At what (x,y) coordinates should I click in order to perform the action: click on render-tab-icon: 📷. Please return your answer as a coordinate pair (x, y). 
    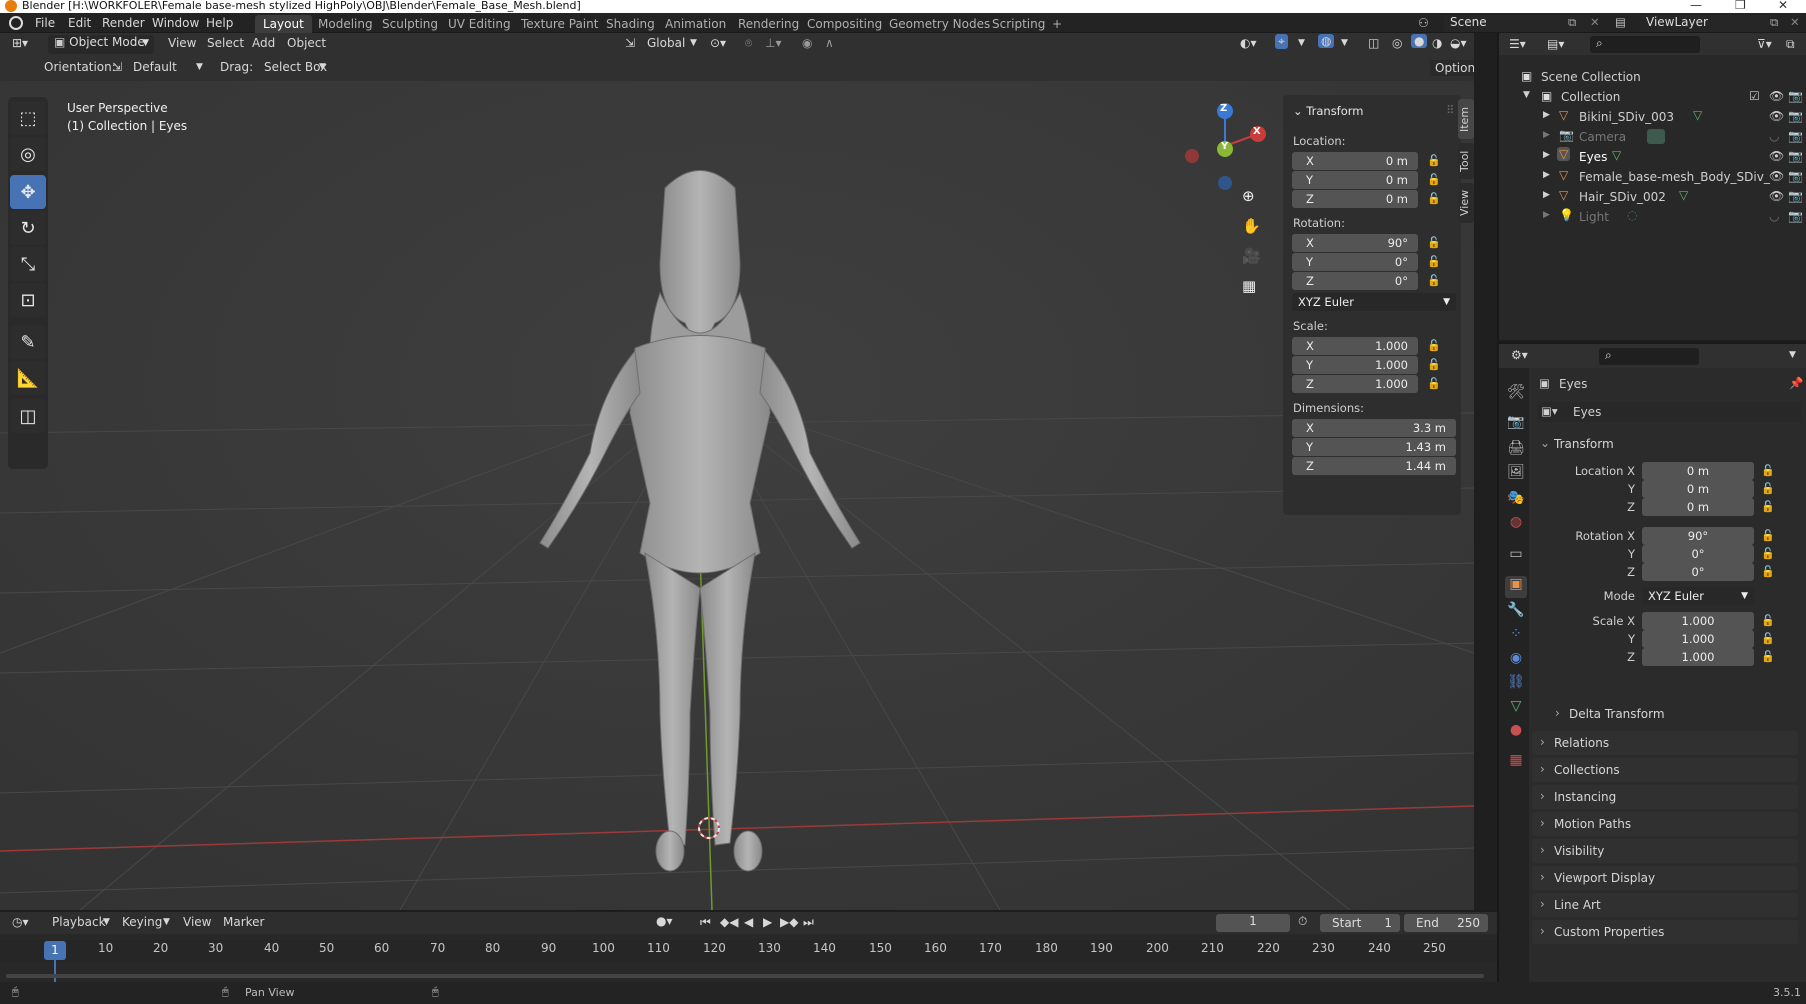
    Looking at the image, I should click on (1516, 425).